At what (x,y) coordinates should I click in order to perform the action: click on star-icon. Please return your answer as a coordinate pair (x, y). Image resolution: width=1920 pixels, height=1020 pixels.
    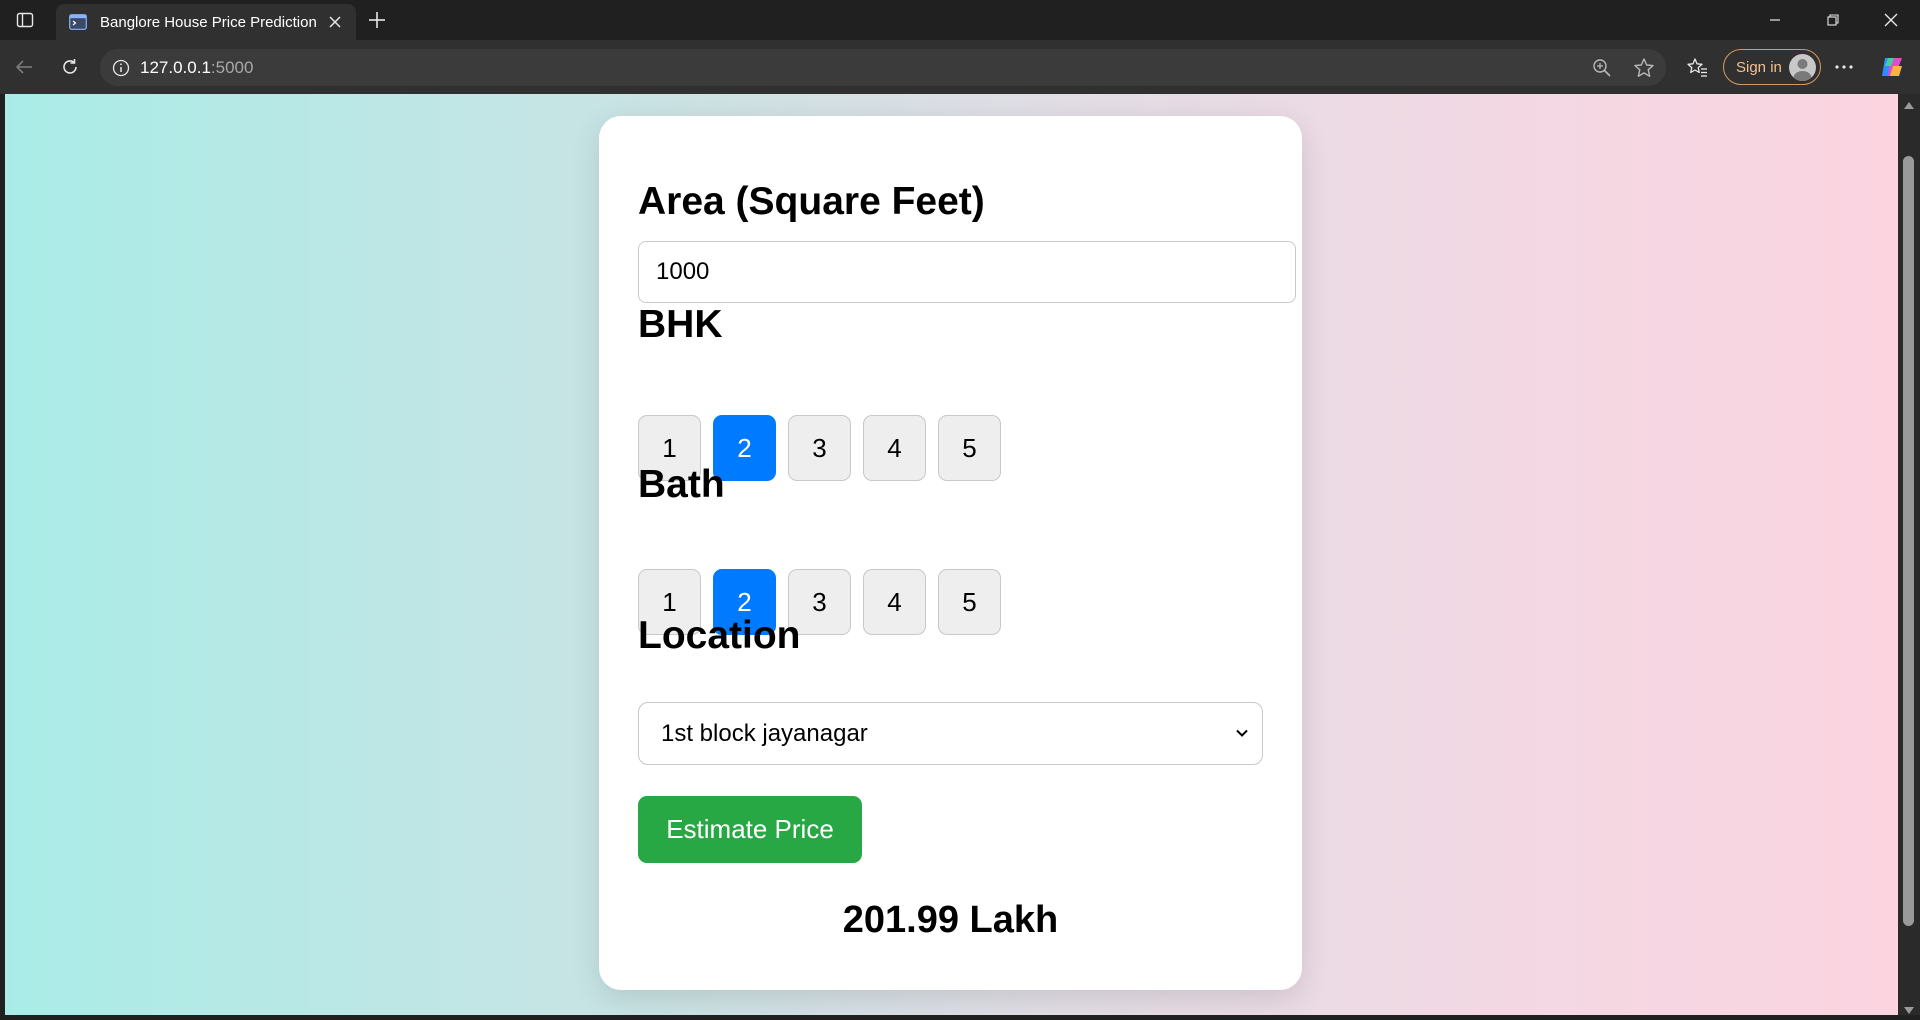
    Looking at the image, I should click on (1644, 67).